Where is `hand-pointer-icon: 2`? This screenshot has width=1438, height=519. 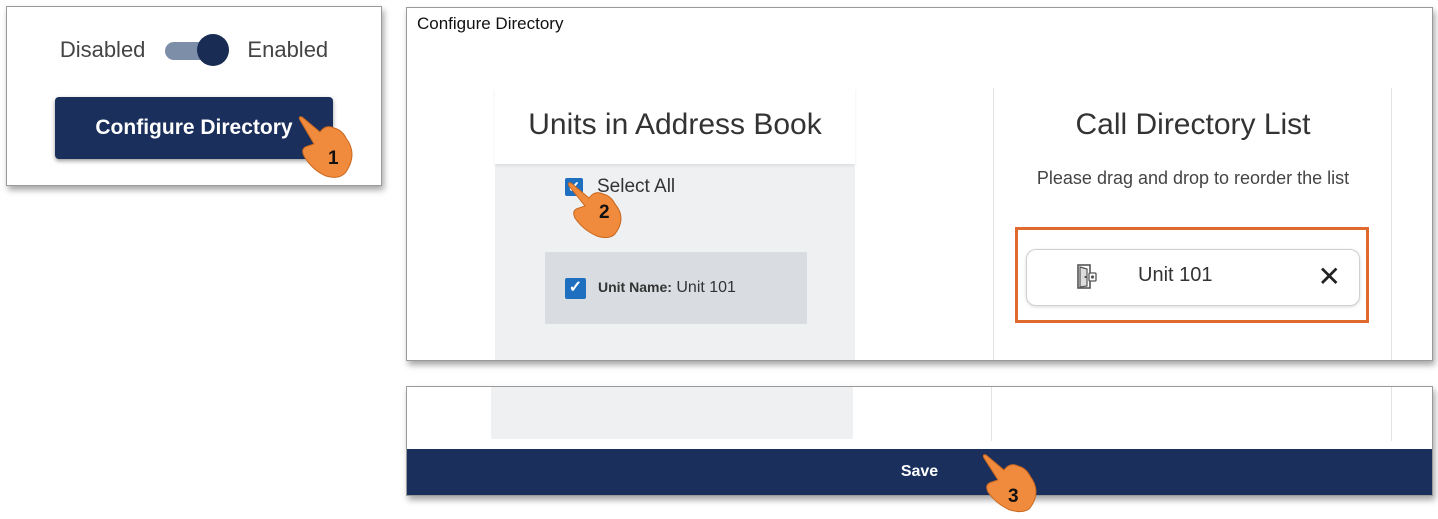 hand-pointer-icon: 2 is located at coordinates (595, 209).